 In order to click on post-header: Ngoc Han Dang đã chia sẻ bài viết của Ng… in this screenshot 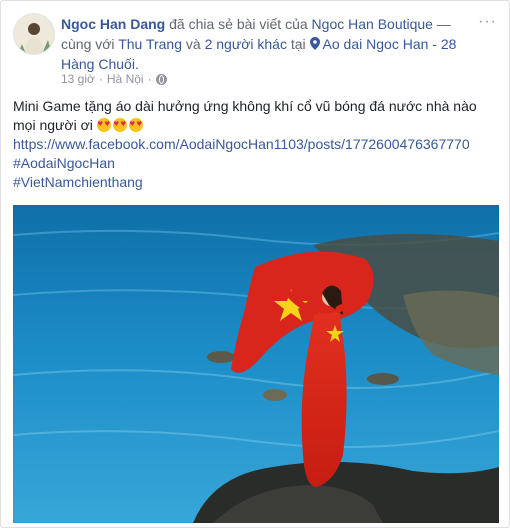, I will do `click(265, 44)`.